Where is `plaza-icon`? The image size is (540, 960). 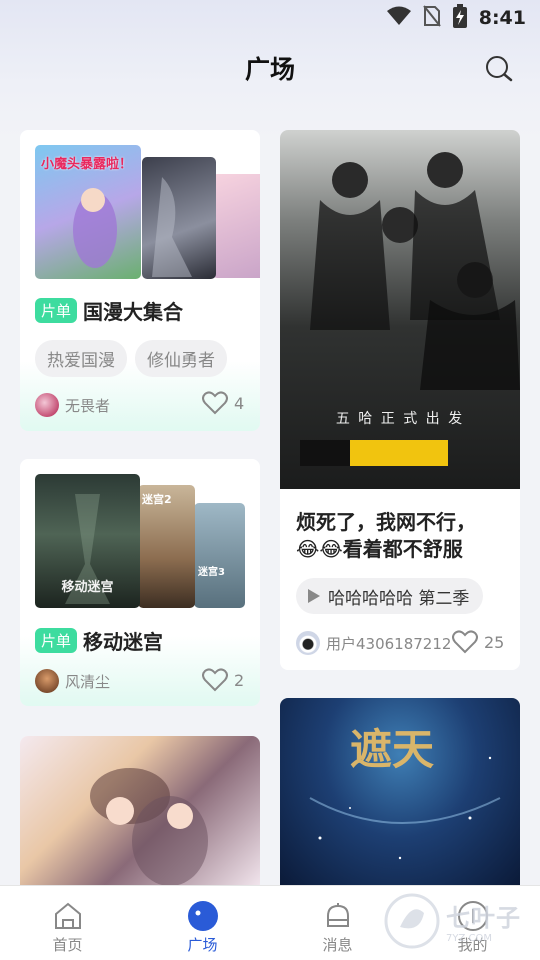 plaza-icon is located at coordinates (203, 916).